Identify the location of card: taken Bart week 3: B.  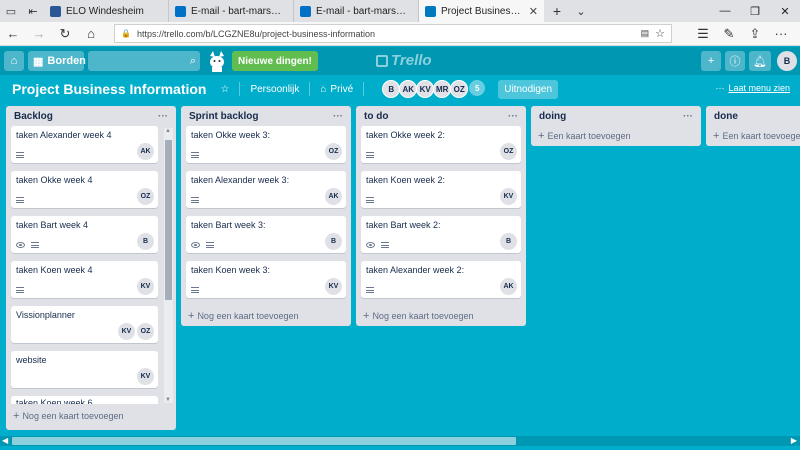
(266, 234).